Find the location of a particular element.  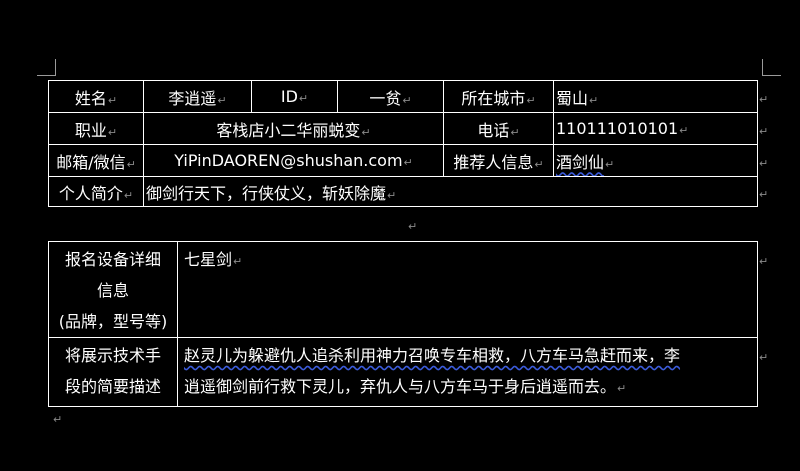

table-row: 姓名↵ 李逍遥↵ ID↵ 一贫↵ 所在城市↵ 蜀山↵ is located at coordinates (403, 96).